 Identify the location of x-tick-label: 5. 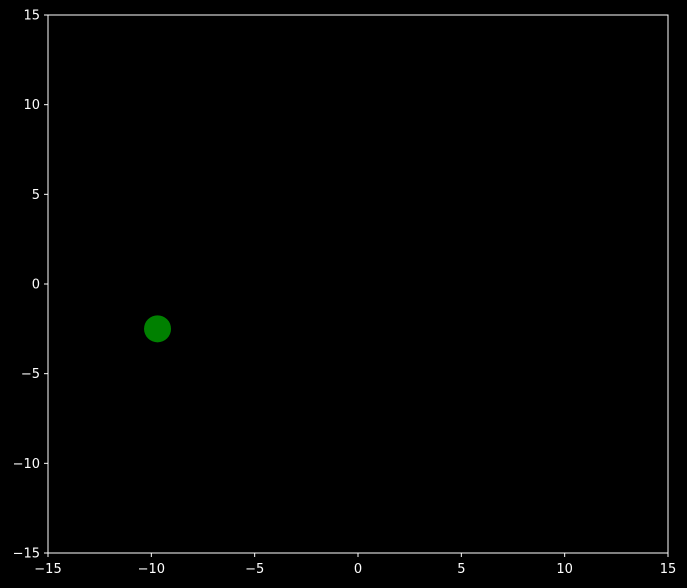
(461, 569).